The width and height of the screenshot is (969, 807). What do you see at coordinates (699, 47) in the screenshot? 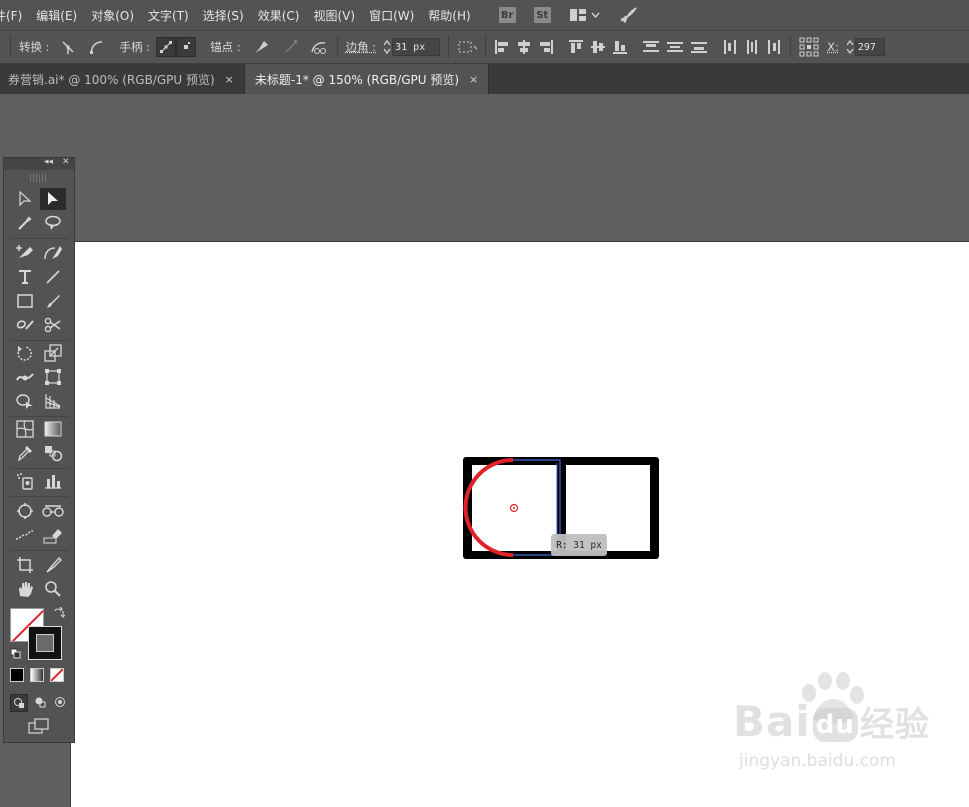
I see `distribute-bottom-icon` at bounding box center [699, 47].